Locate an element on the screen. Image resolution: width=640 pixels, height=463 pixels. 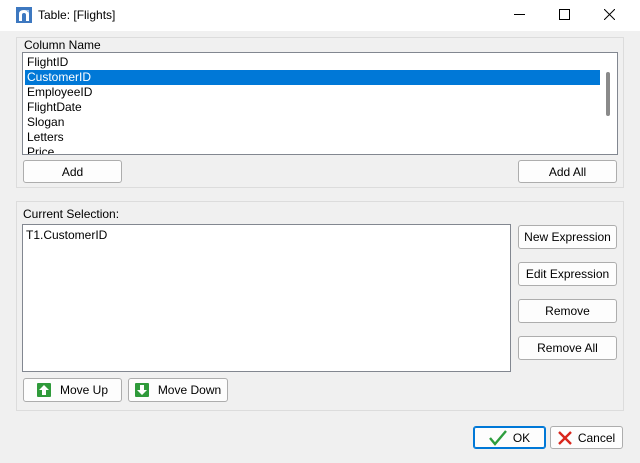
close-icon is located at coordinates (609, 15).